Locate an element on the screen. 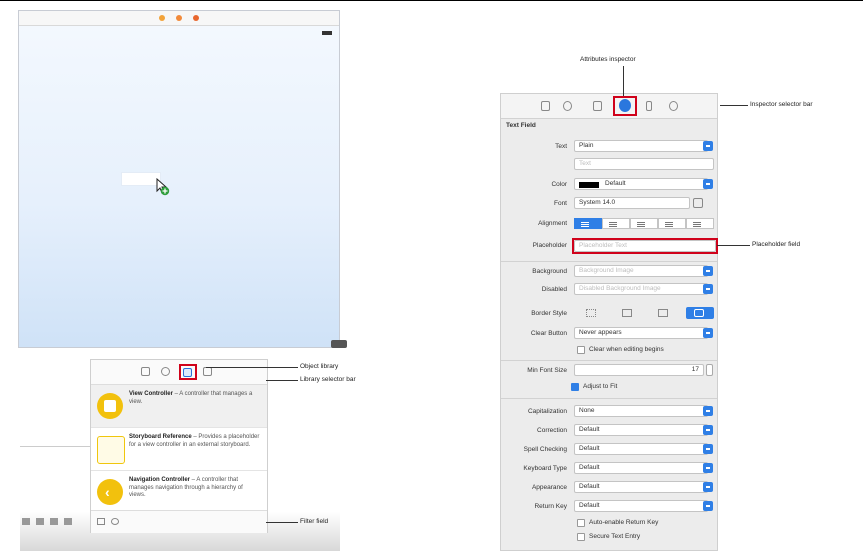 Image resolution: width=863 pixels, height=551 pixels. media-library-icon is located at coordinates (207, 371).